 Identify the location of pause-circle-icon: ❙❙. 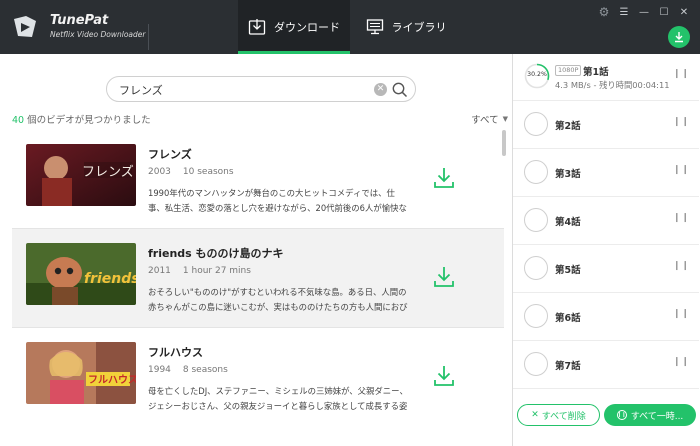
(621, 415).